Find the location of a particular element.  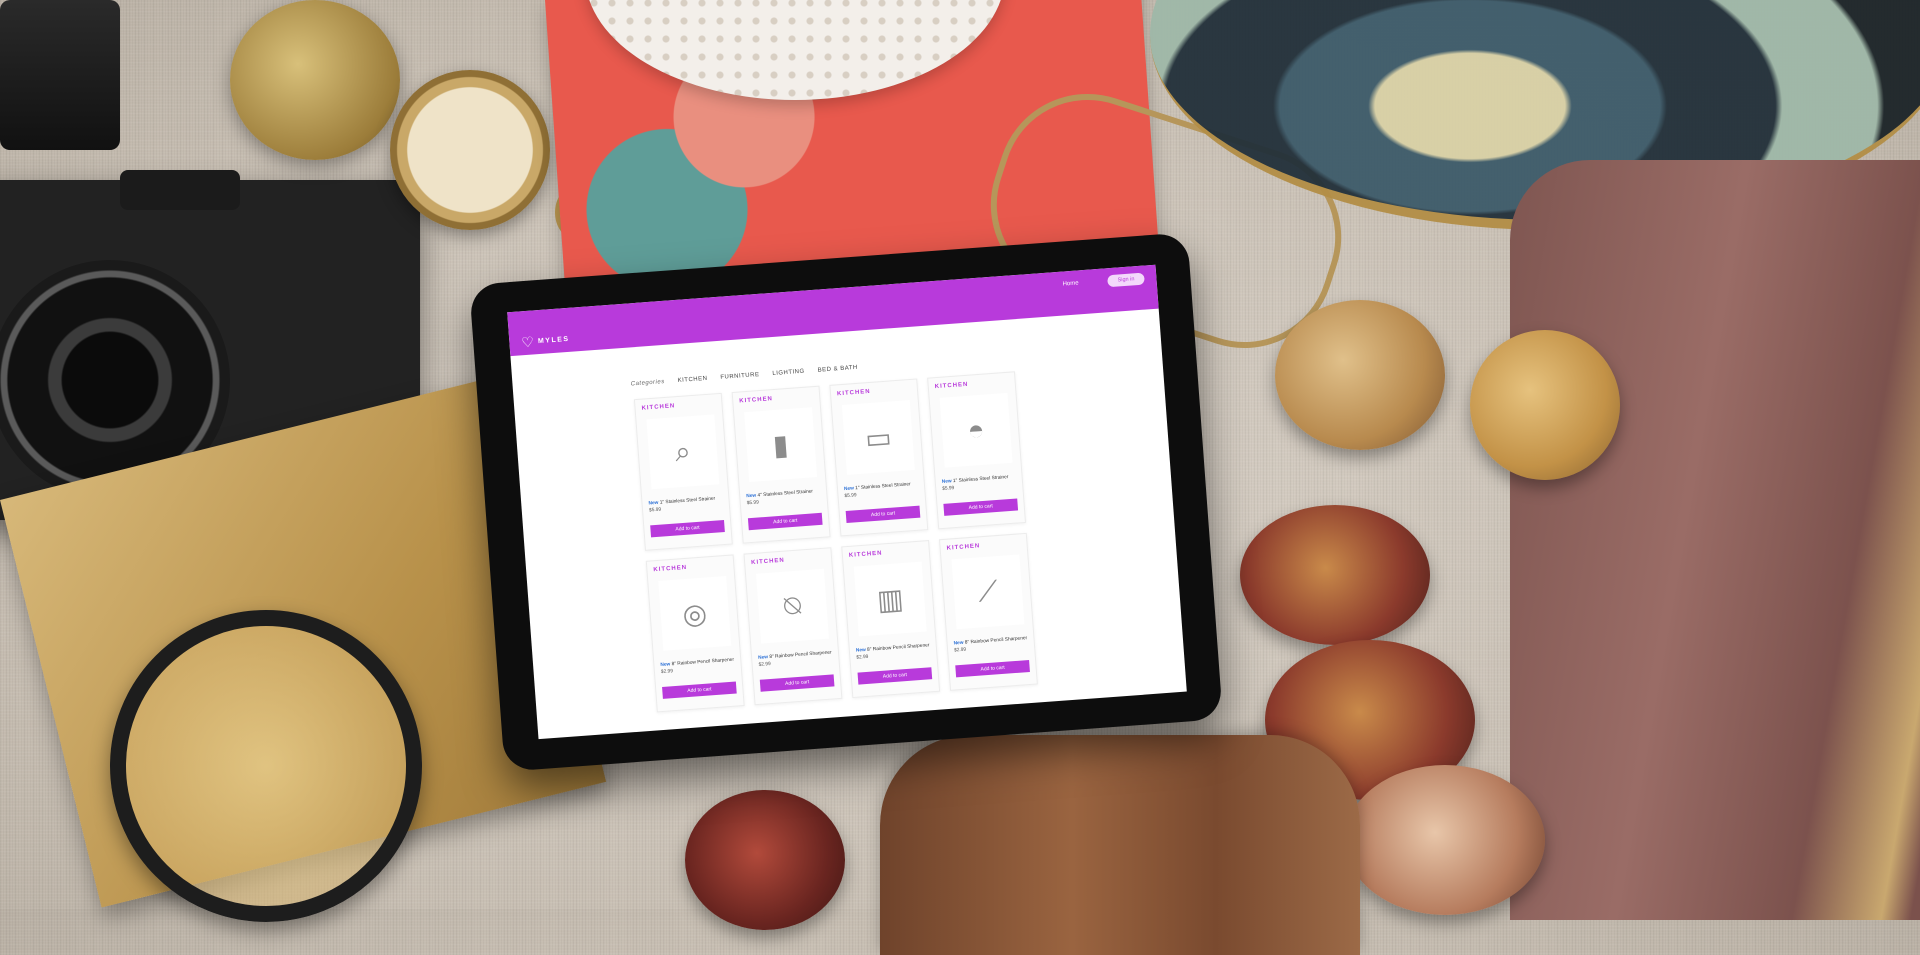

brand-logo: ♡ MYLES is located at coordinates (545, 341).